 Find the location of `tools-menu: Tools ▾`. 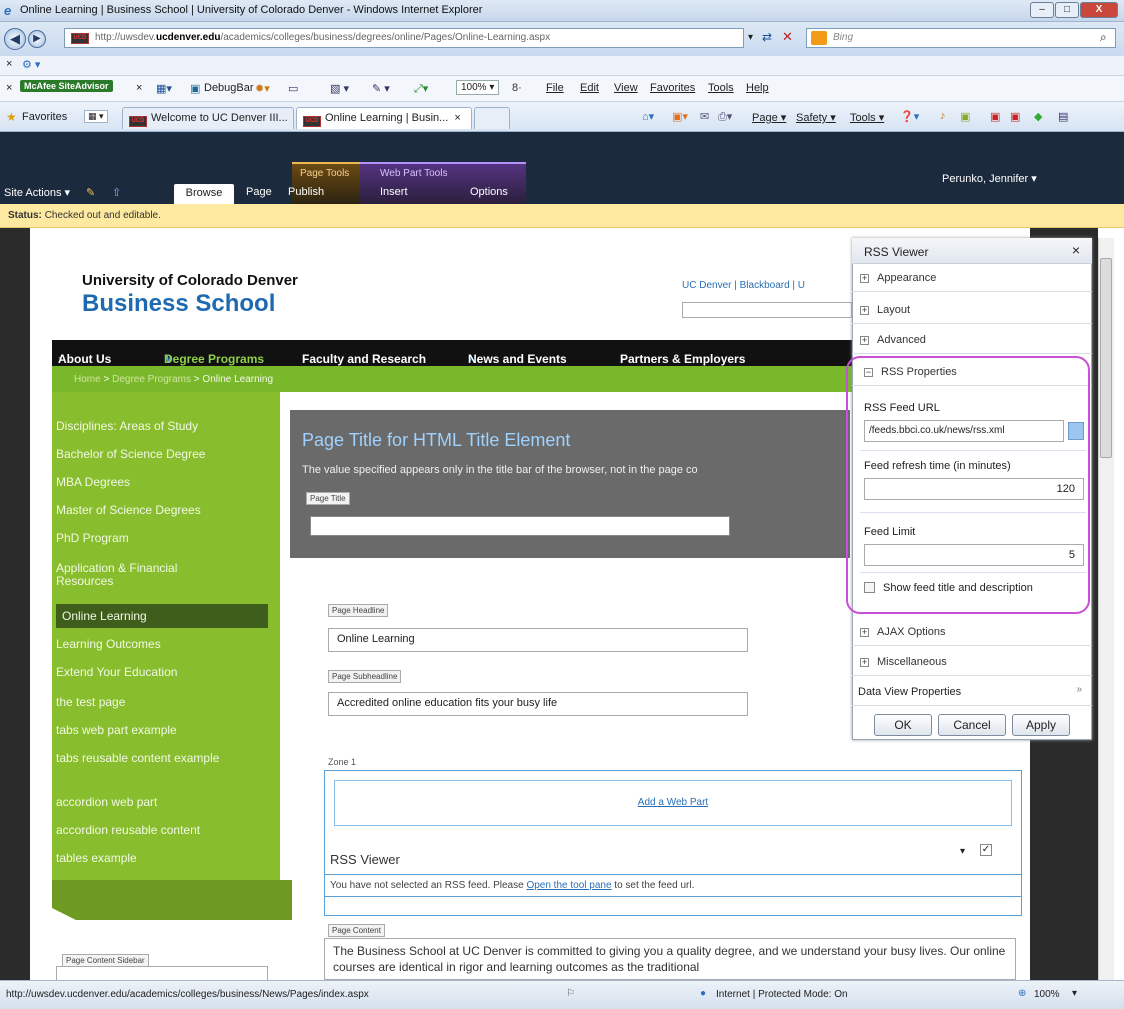

tools-menu: Tools ▾ is located at coordinates (867, 117).